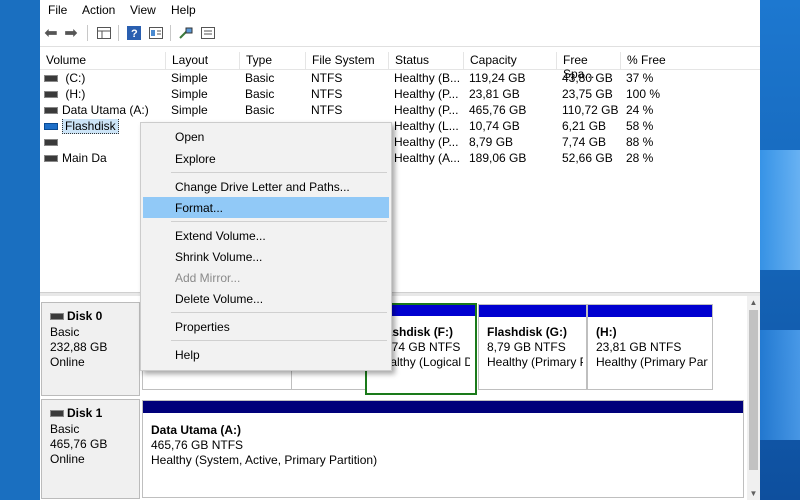  Describe the element at coordinates (426, 61) in the screenshot. I see `column-header-status: Status` at that location.